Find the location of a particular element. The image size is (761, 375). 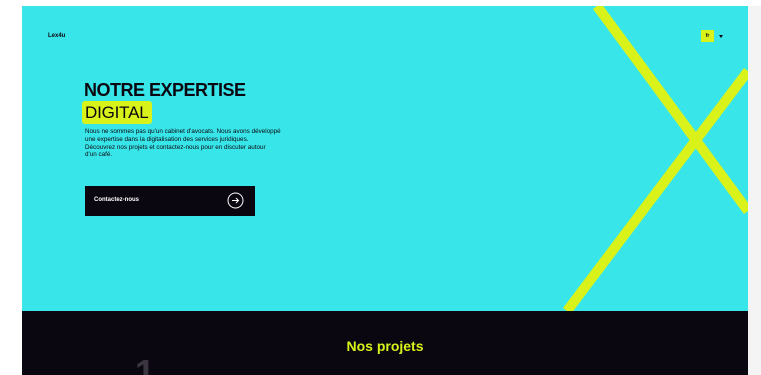

hero-subtitle: DIGITAL is located at coordinates (117, 112).